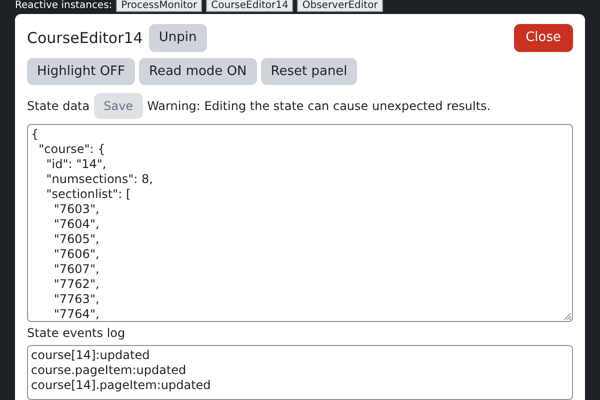  I want to click on code-line: "7763",, so click(76, 299).